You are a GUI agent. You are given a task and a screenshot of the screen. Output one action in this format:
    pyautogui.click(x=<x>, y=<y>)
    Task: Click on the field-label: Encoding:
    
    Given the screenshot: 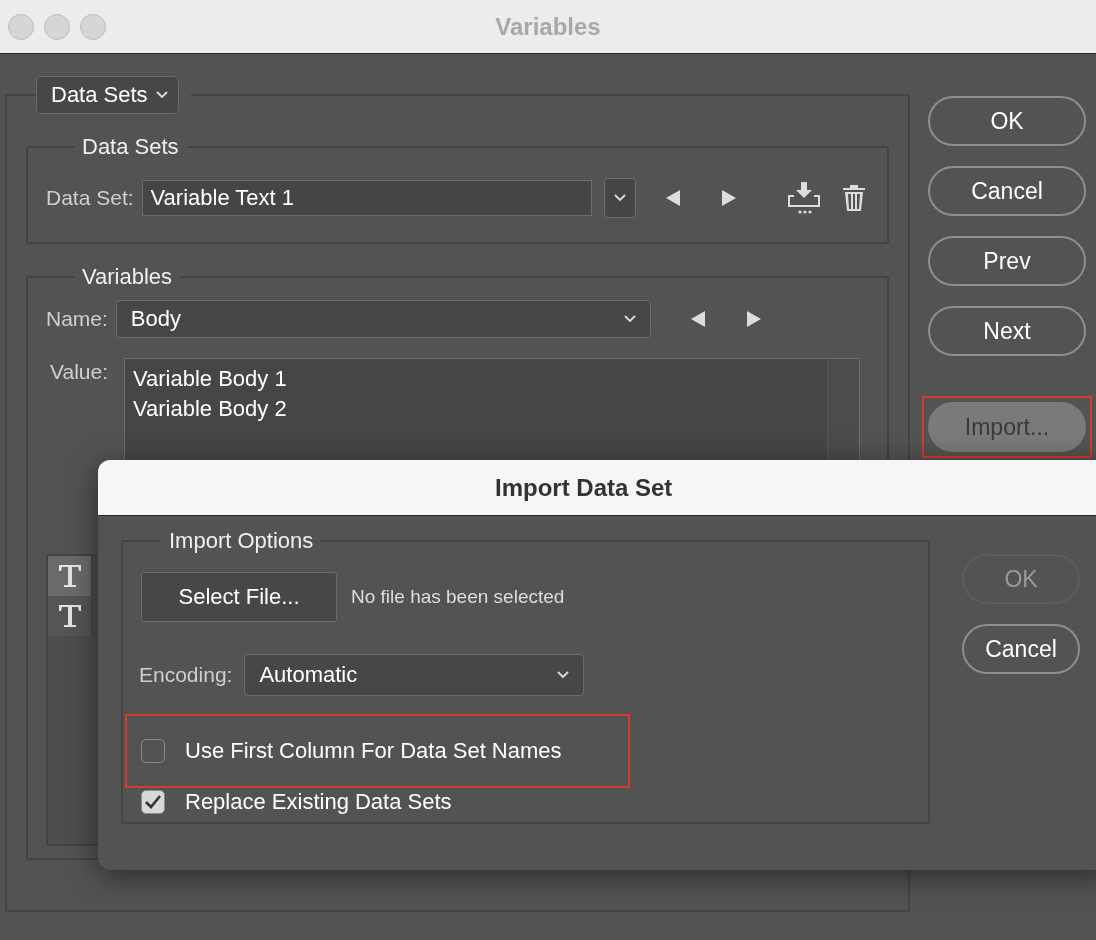 What is the action you would take?
    pyautogui.click(x=186, y=675)
    